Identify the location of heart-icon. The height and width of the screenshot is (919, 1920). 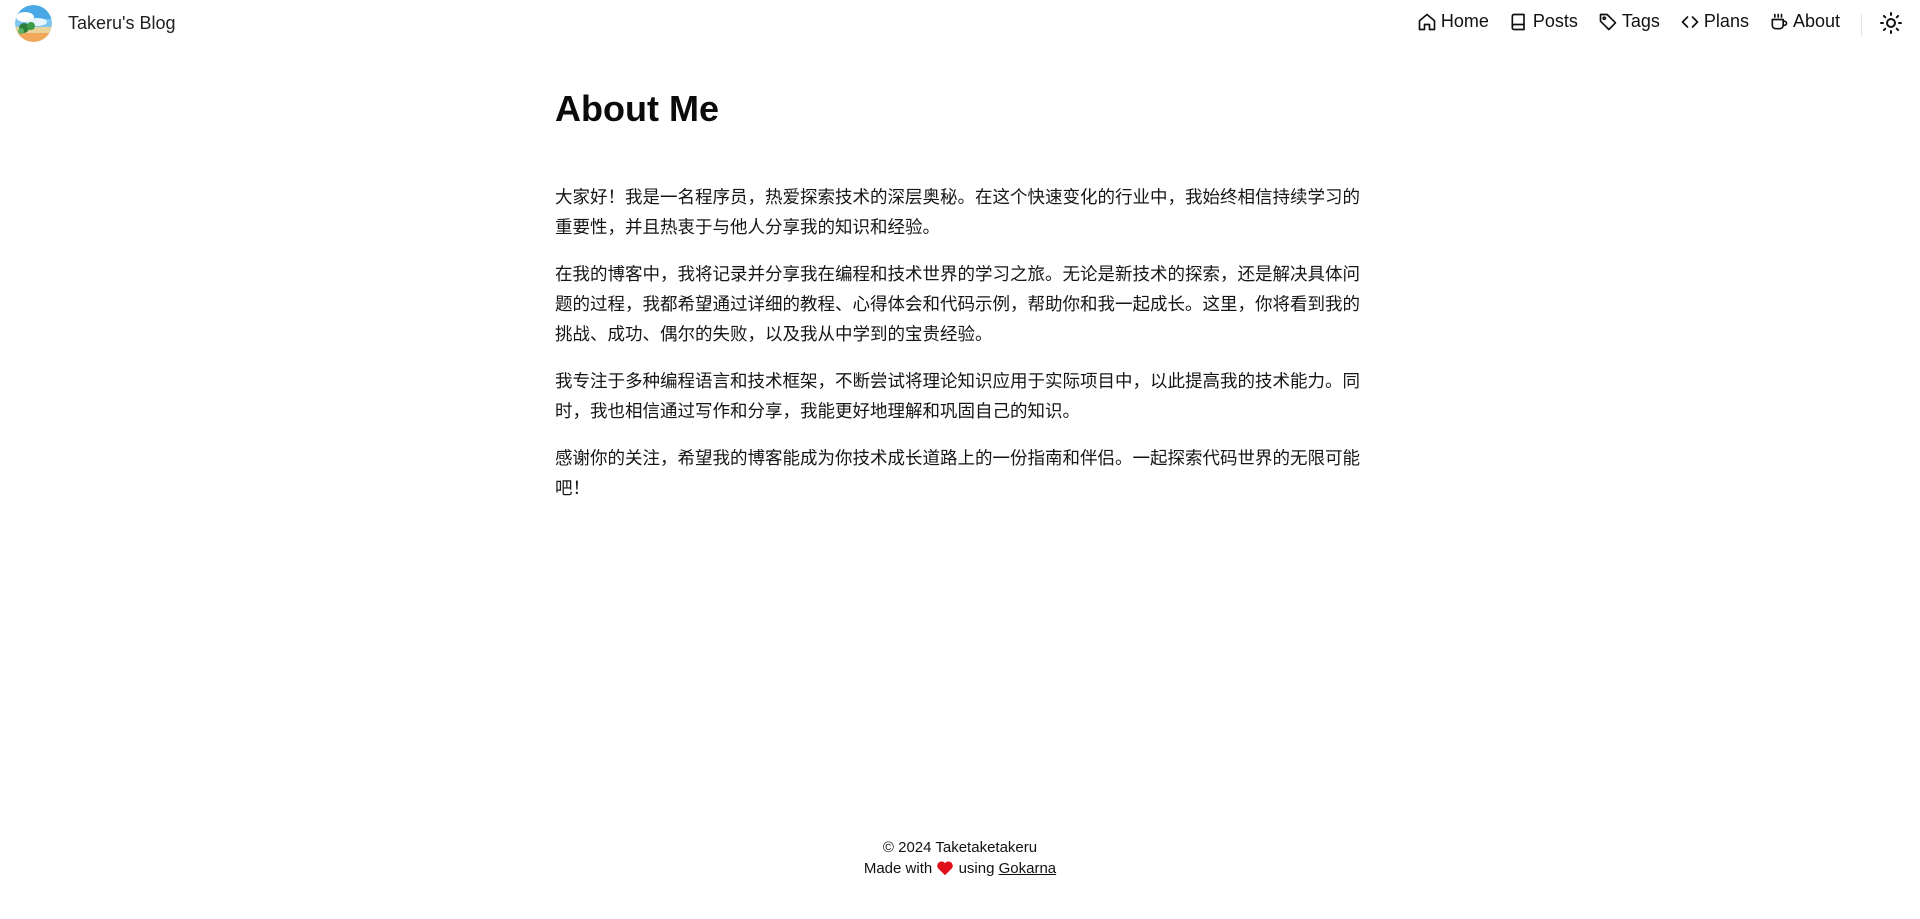
(945, 868).